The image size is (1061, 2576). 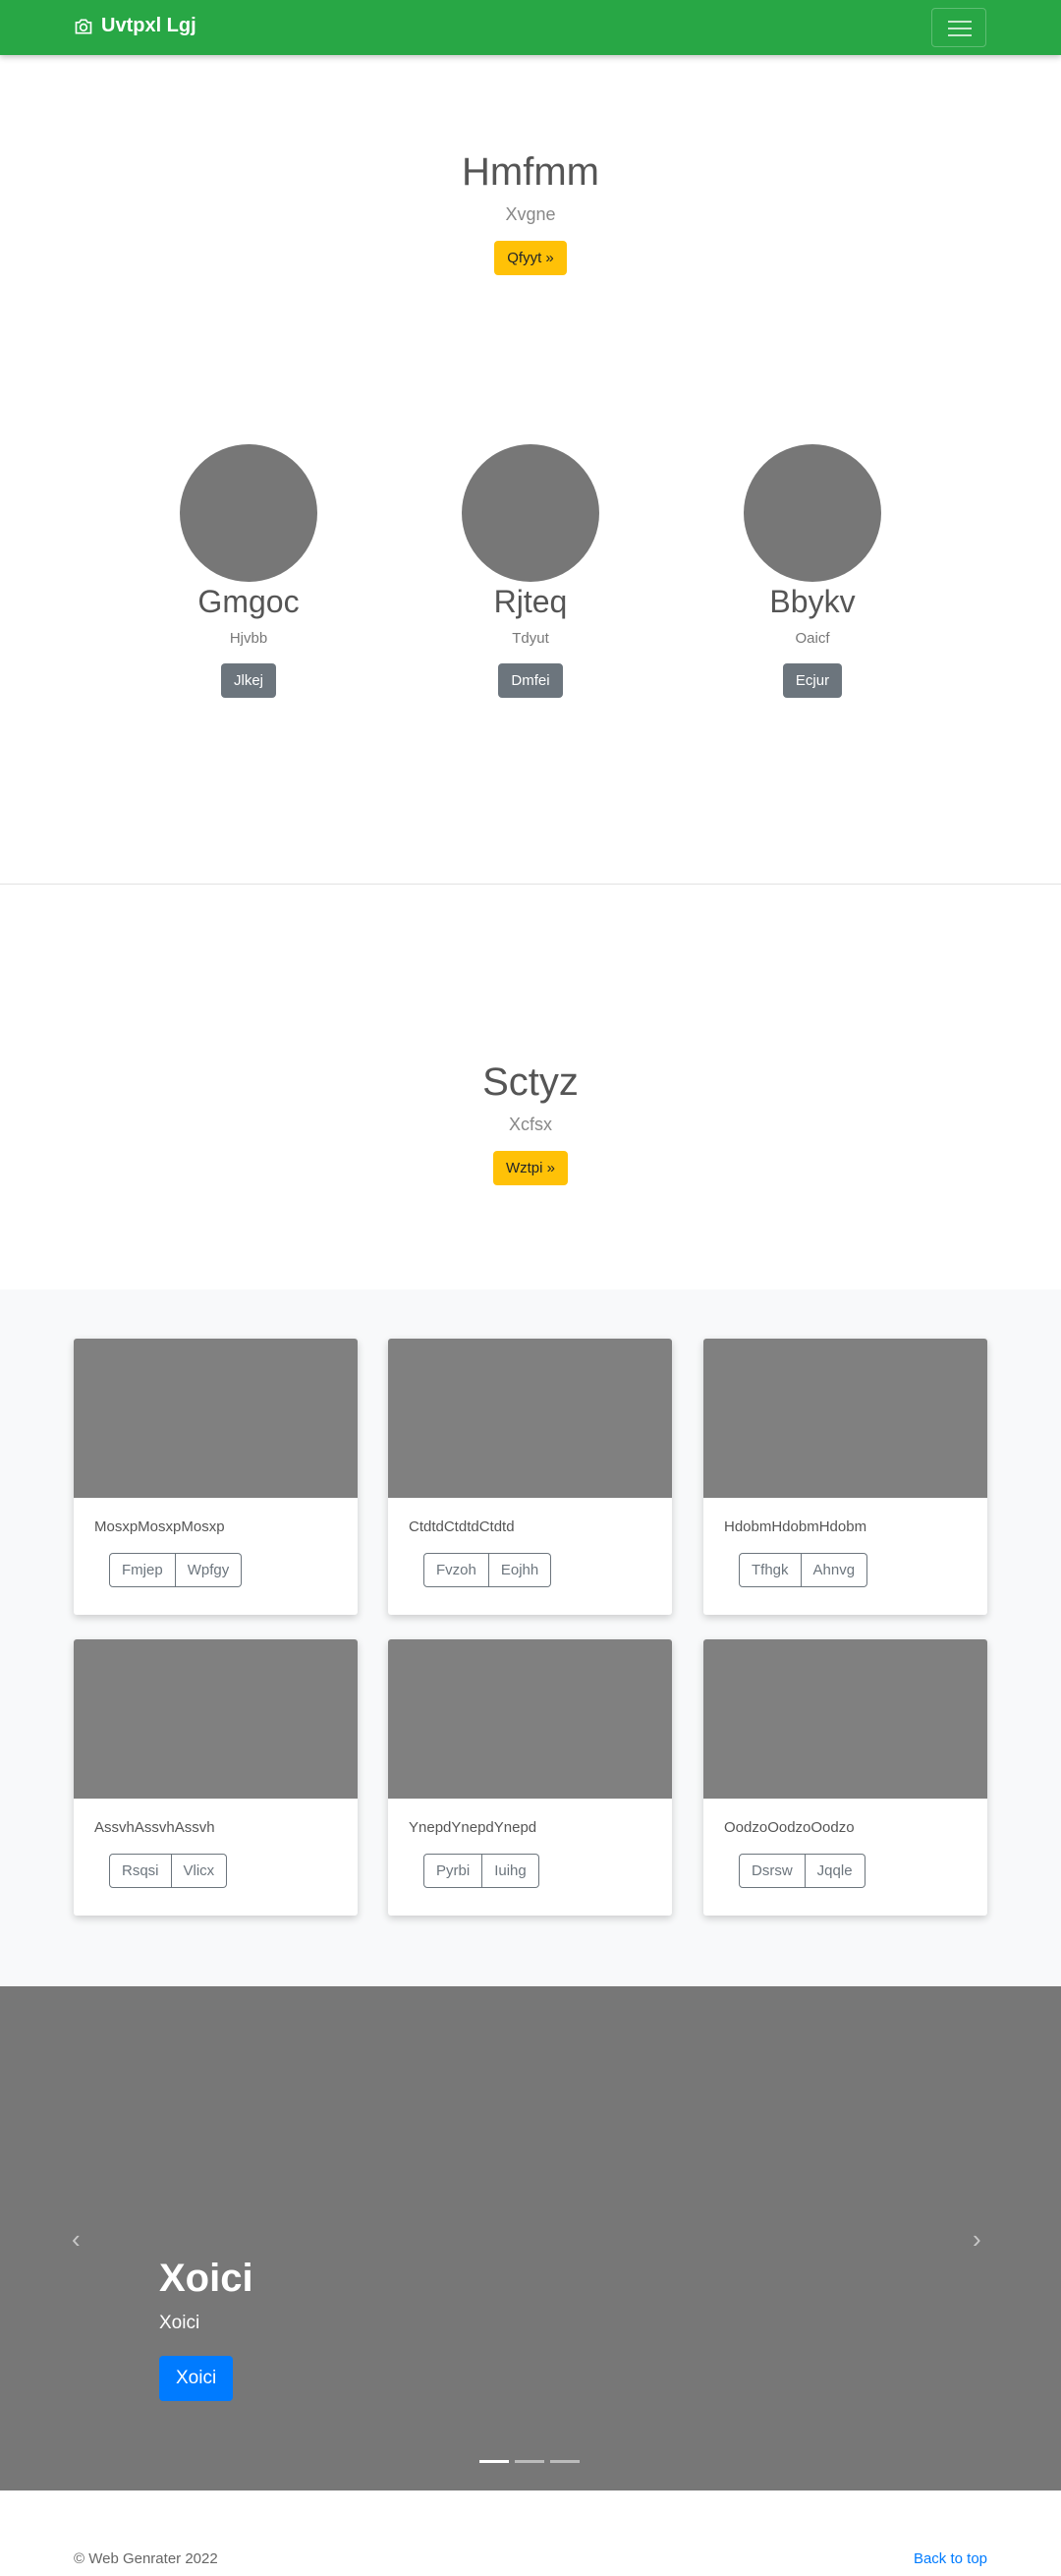 What do you see at coordinates (179, 2323) in the screenshot?
I see `carousel-subtitle: Xoici` at bounding box center [179, 2323].